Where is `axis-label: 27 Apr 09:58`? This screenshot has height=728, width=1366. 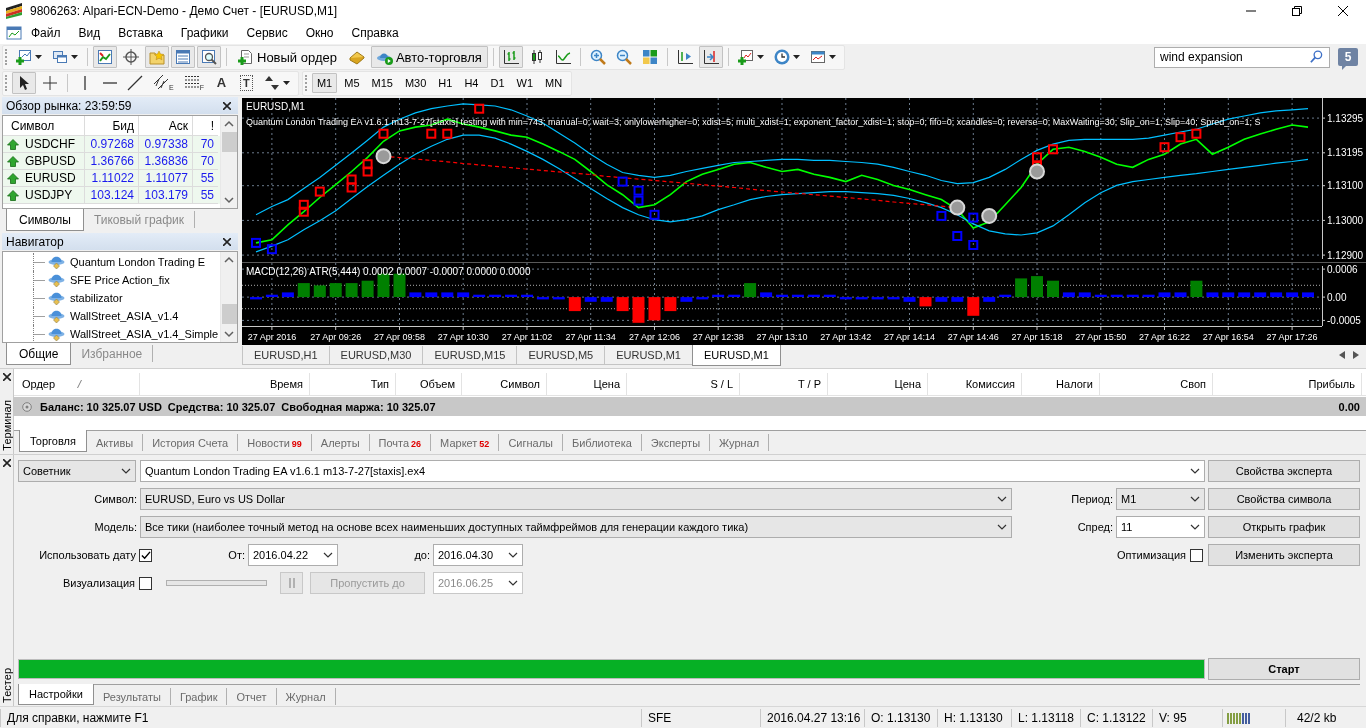
axis-label: 27 Apr 09:58 is located at coordinates (399, 337).